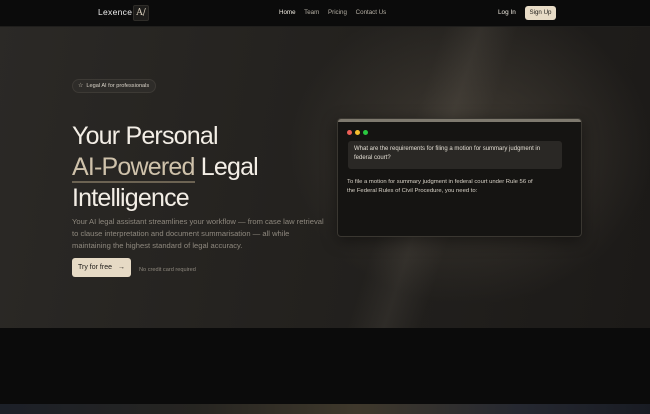 The height and width of the screenshot is (414, 650). Describe the element at coordinates (287, 12) in the screenshot. I see `nav-link-home: Home` at that location.